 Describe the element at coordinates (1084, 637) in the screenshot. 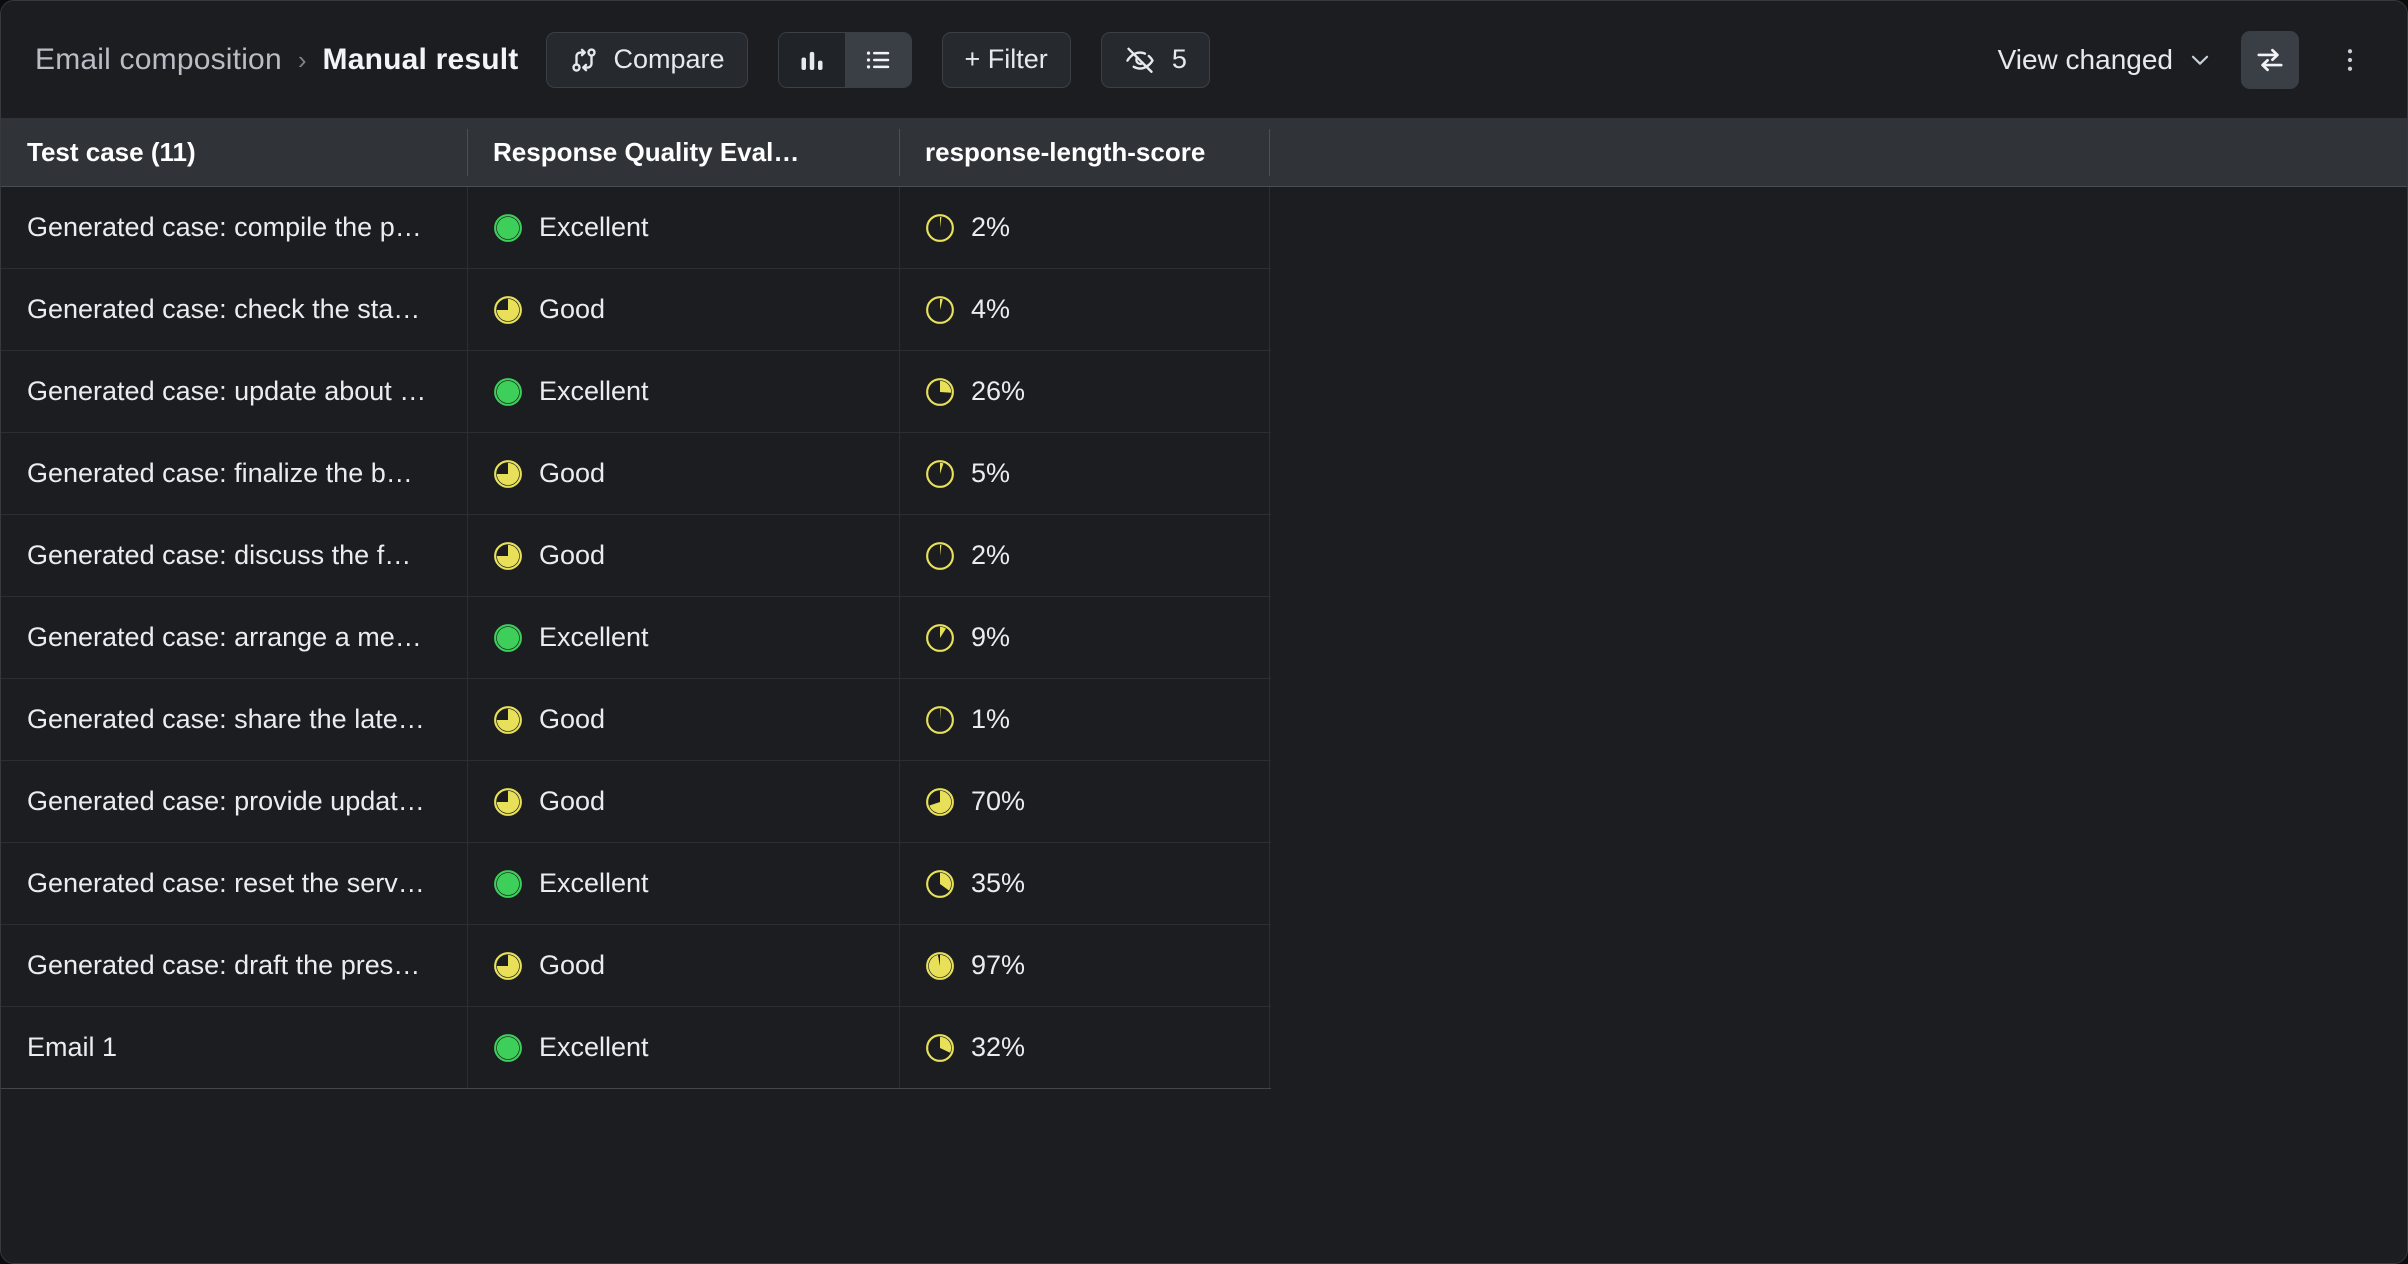

I see `cell-response-length-score: 9%` at that location.